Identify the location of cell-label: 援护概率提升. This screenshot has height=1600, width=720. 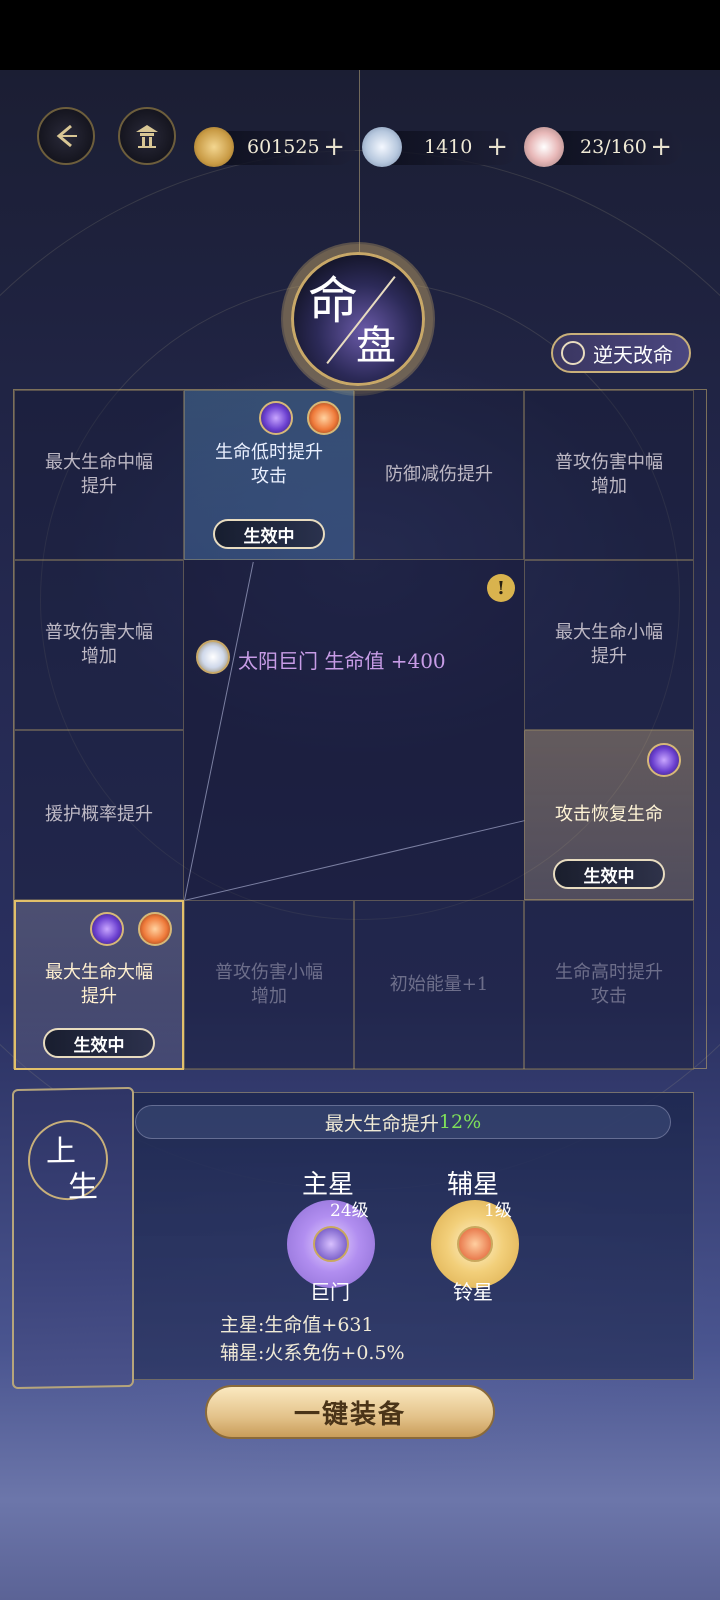
(99, 814).